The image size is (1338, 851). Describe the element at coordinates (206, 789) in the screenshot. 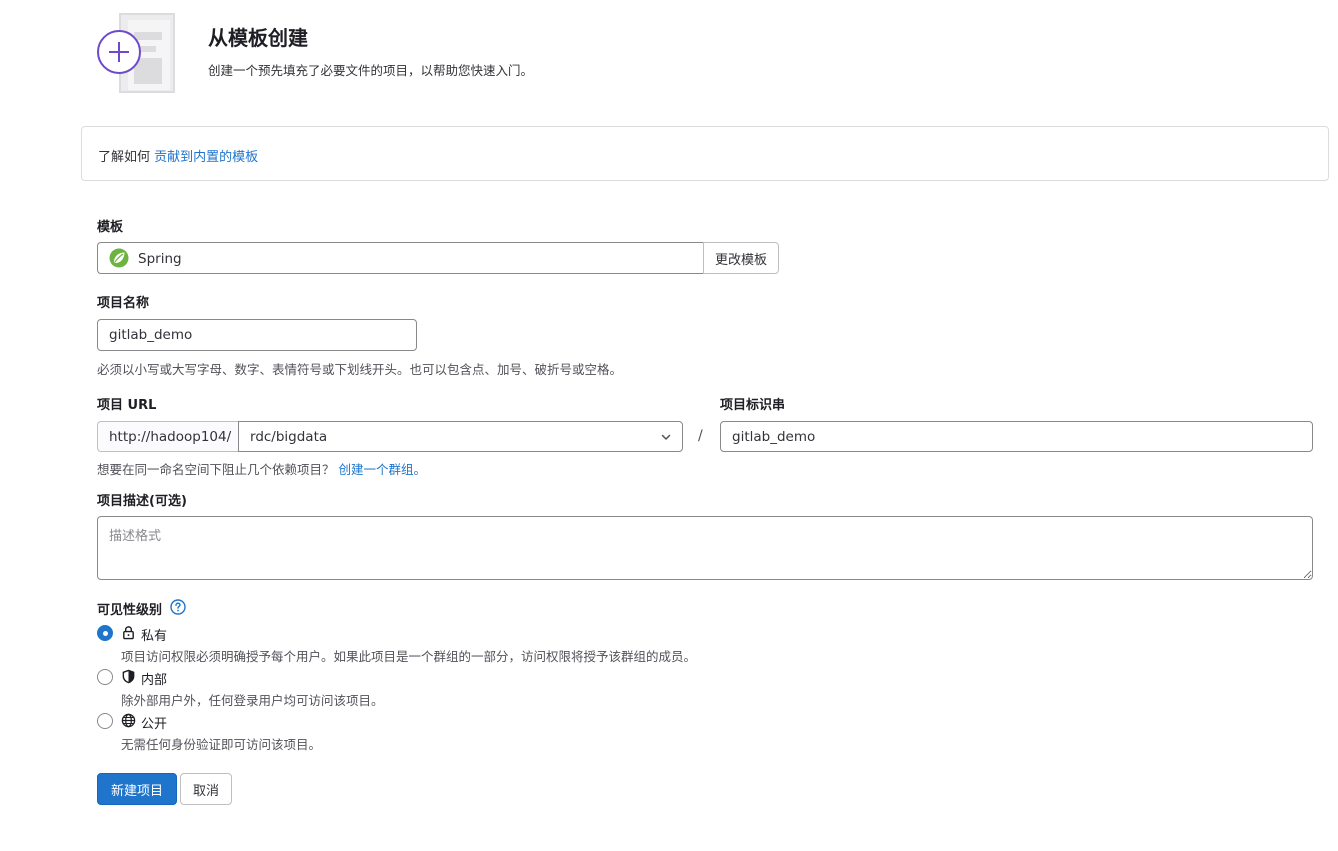

I see `cancel-button: 取消` at that location.